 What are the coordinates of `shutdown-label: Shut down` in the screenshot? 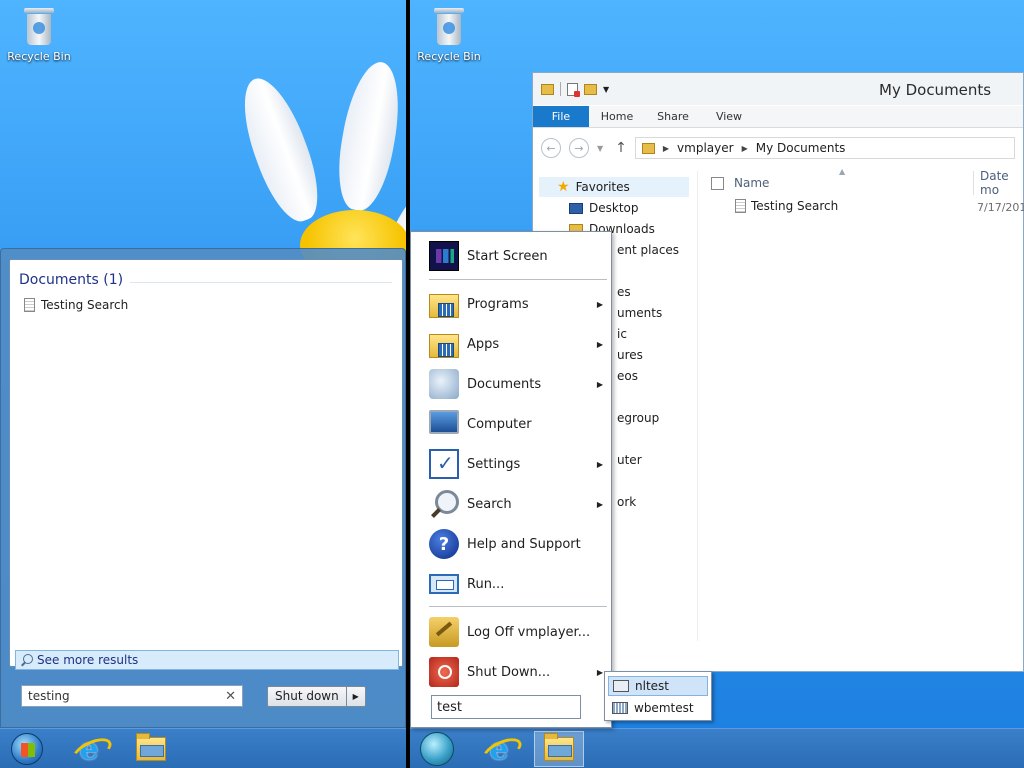 It's located at (307, 696).